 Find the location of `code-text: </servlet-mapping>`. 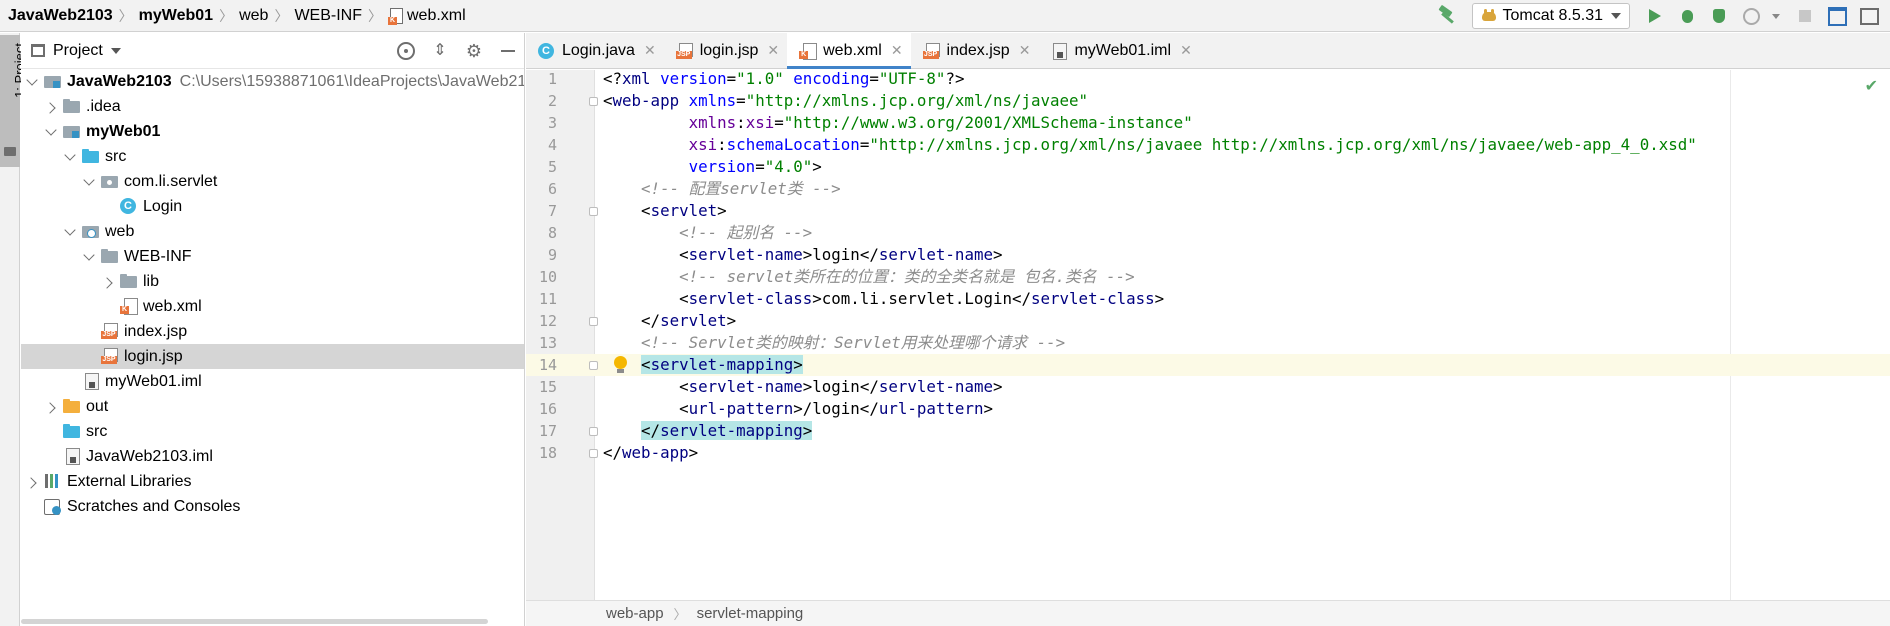

code-text: </servlet-mapping> is located at coordinates (727, 430).